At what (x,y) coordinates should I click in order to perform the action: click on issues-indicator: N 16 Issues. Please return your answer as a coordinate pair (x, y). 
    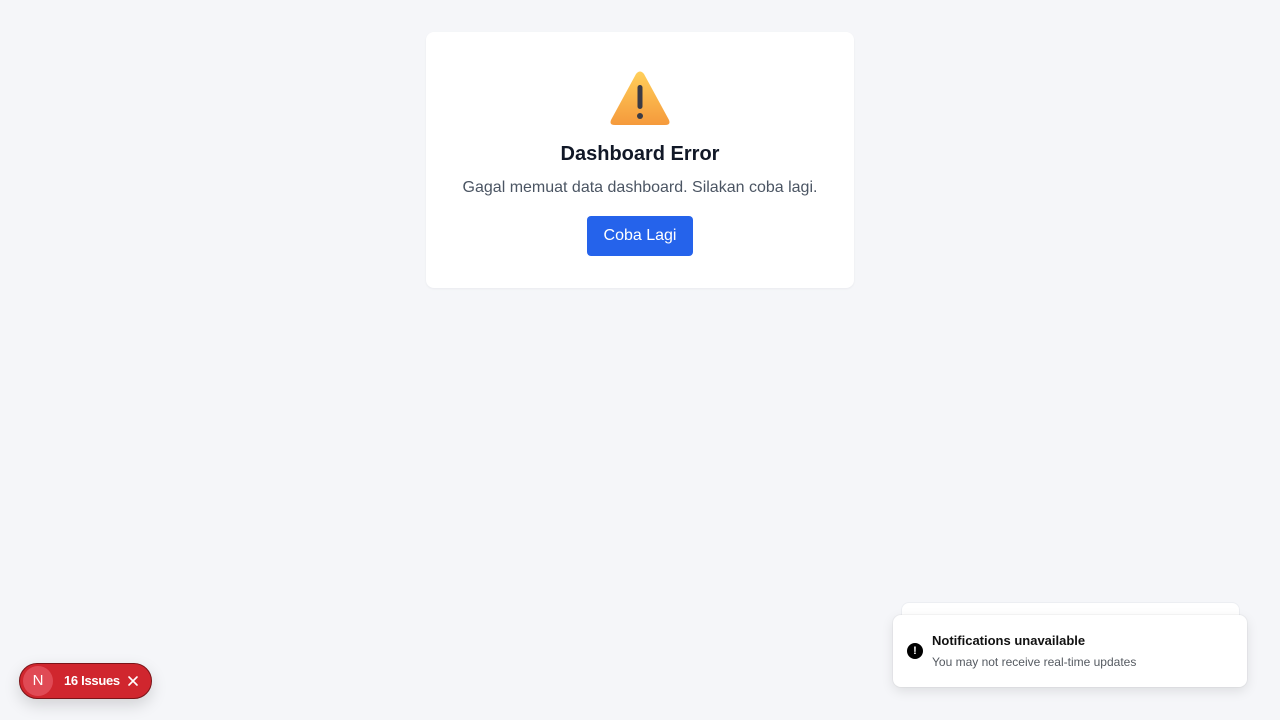
    Looking at the image, I should click on (85, 681).